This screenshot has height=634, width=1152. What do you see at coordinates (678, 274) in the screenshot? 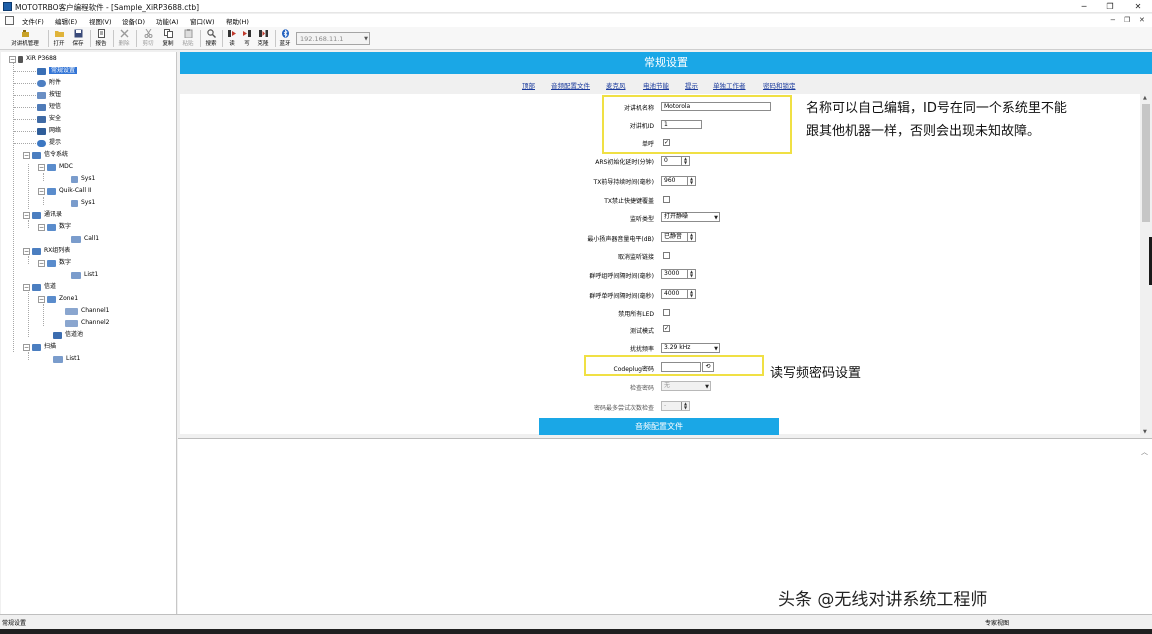
I see `group-hang-time-spinner: 3000 ▲ ▼` at bounding box center [678, 274].